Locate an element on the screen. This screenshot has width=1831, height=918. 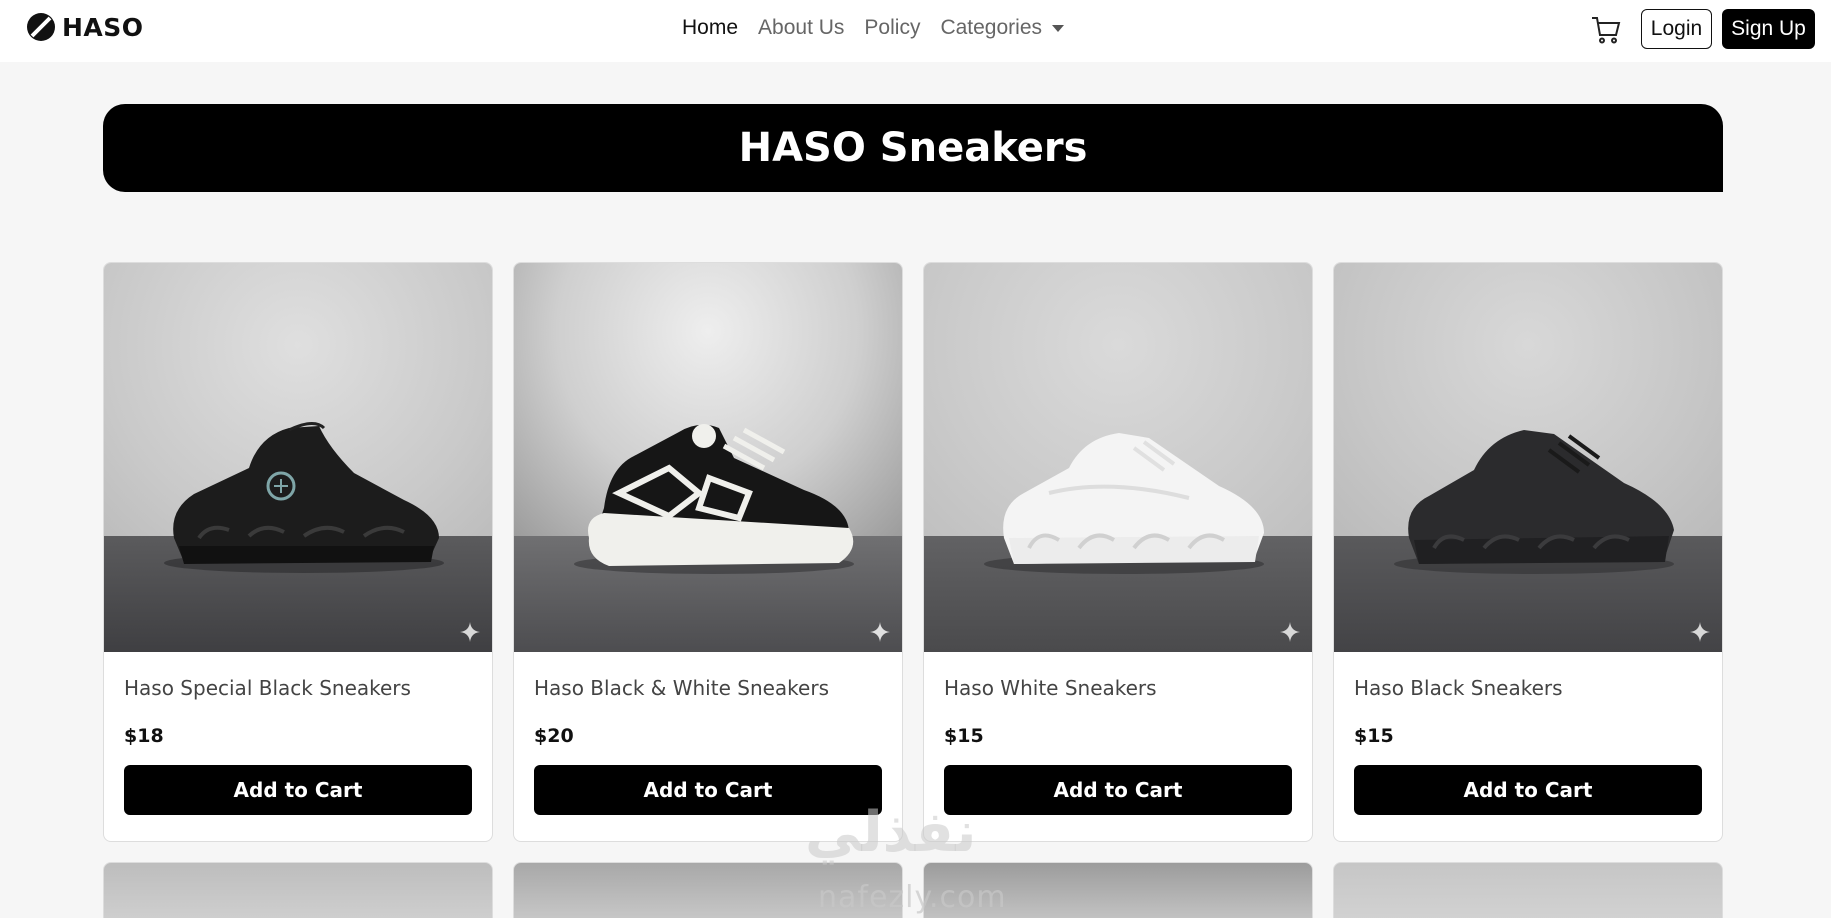
cart-icon is located at coordinates (1606, 30).